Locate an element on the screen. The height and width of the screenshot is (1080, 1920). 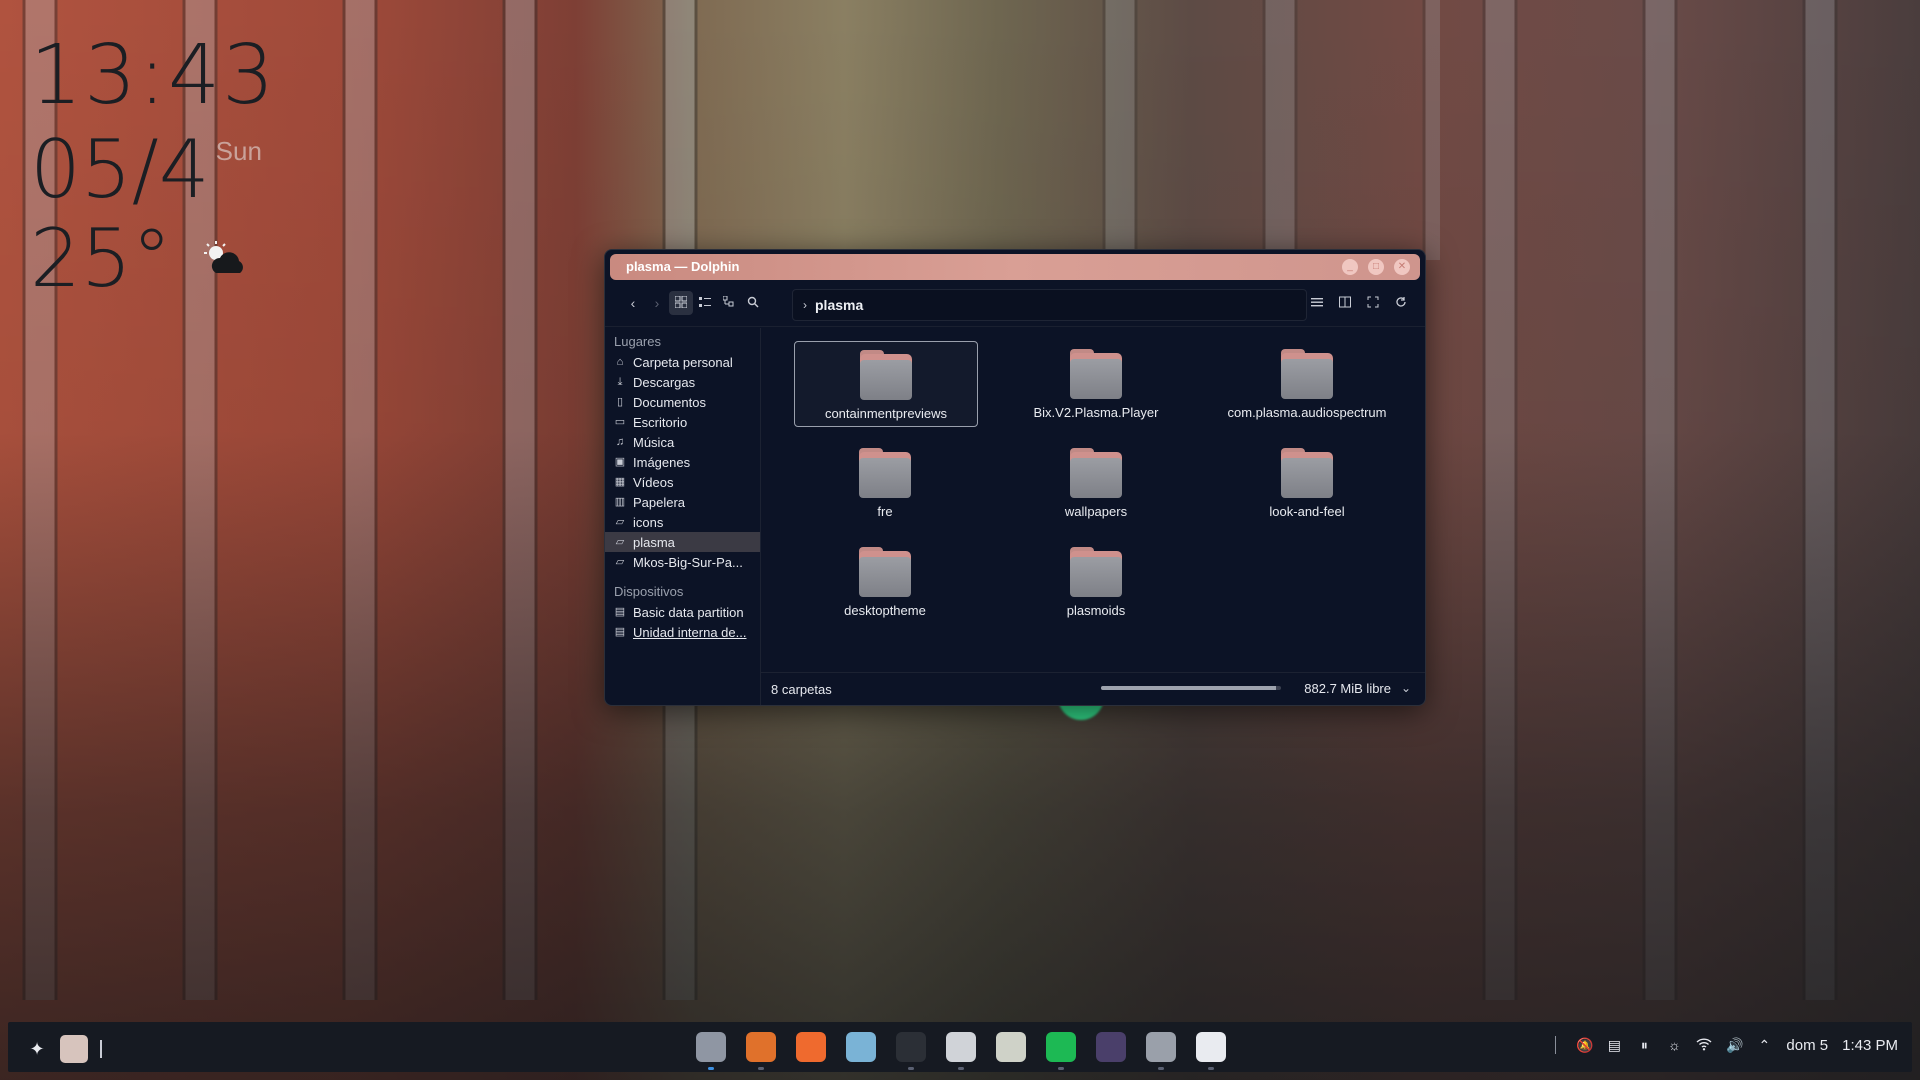
minimize-button: _ is located at coordinates (1350, 267).